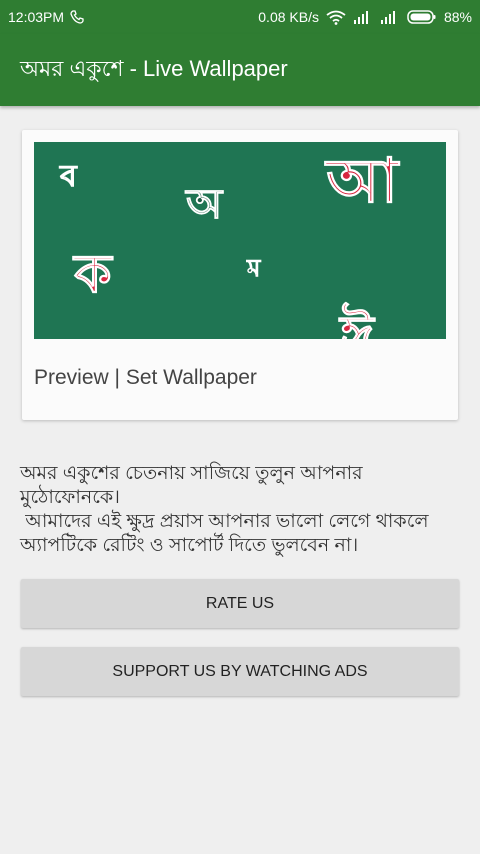 The width and height of the screenshot is (480, 854). What do you see at coordinates (288, 17) in the screenshot?
I see `network-speed: 0.08 KB/s` at bounding box center [288, 17].